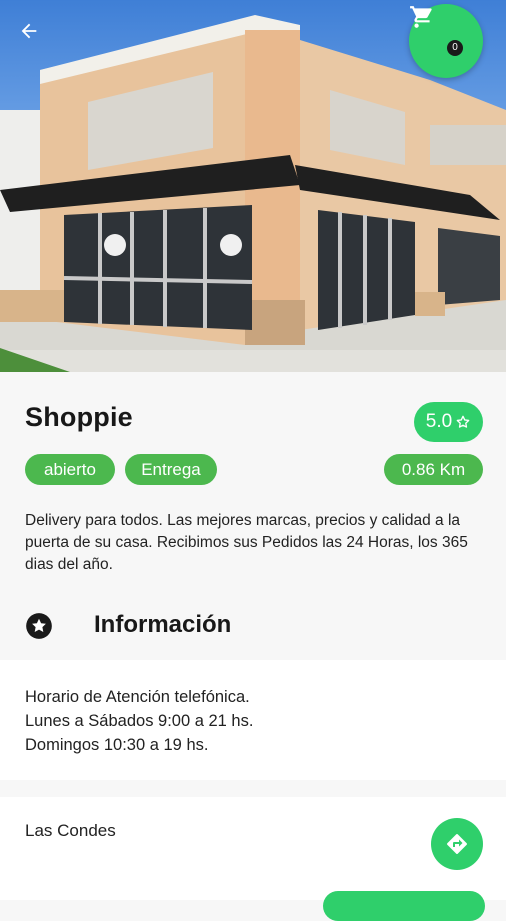 This screenshot has height=921, width=506. Describe the element at coordinates (253, 859) in the screenshot. I see `address-card: Las Condes` at that location.